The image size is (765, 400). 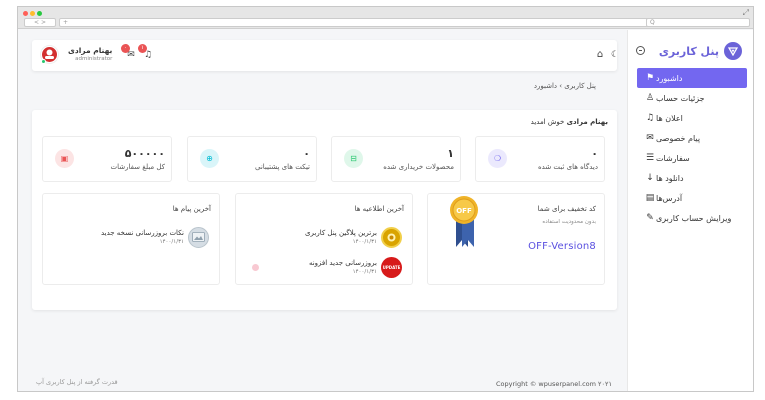 I want to click on sidebar-item-label: پیام خصوصی, so click(x=678, y=138).